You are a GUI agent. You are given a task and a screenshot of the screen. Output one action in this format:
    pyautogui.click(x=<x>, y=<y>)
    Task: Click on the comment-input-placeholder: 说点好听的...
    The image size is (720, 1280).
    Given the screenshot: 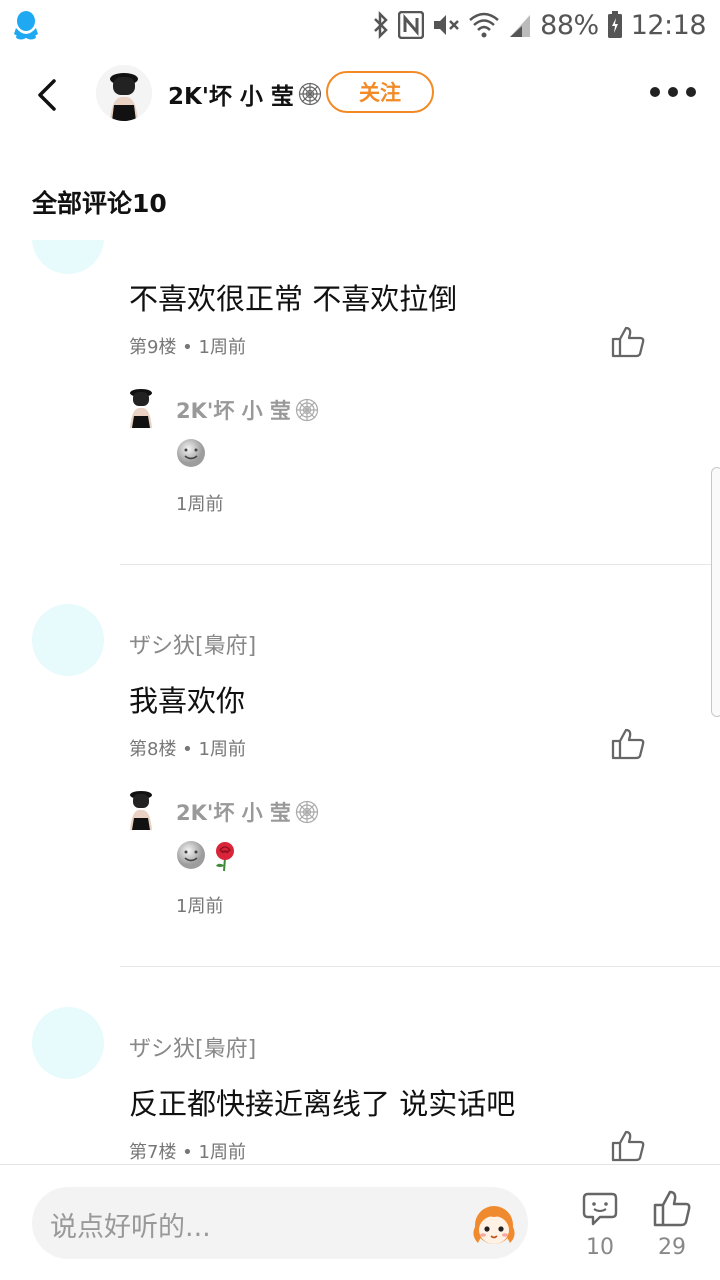 What is the action you would take?
    pyautogui.click(x=130, y=1227)
    